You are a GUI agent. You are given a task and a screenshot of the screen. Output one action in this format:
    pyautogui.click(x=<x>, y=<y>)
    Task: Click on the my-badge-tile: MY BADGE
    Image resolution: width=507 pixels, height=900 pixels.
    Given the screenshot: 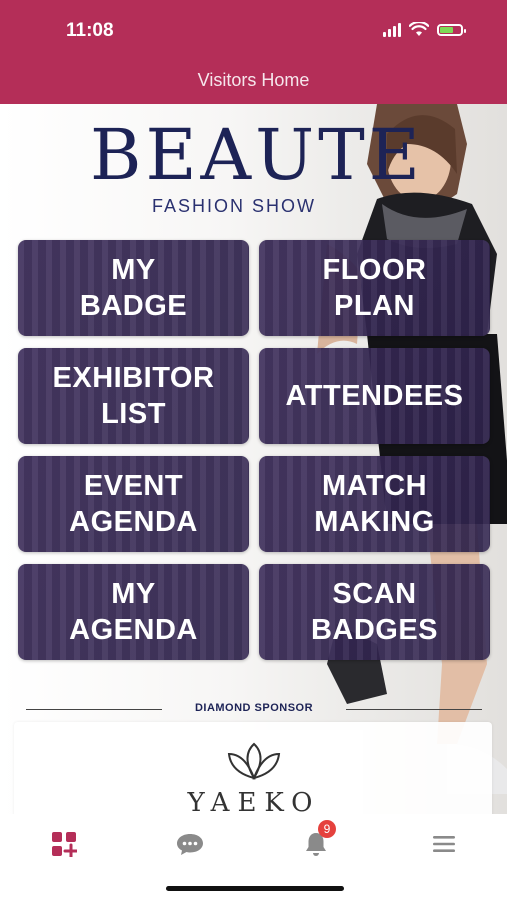 What is the action you would take?
    pyautogui.click(x=133, y=288)
    